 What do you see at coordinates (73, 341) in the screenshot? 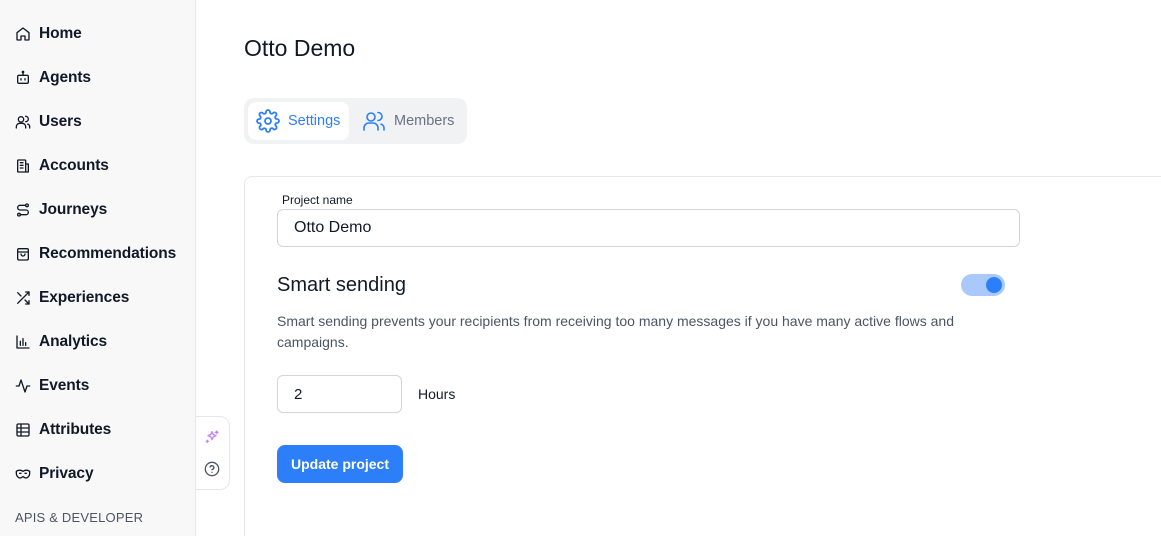
I see `sidebar-item-label: Analytics` at bounding box center [73, 341].